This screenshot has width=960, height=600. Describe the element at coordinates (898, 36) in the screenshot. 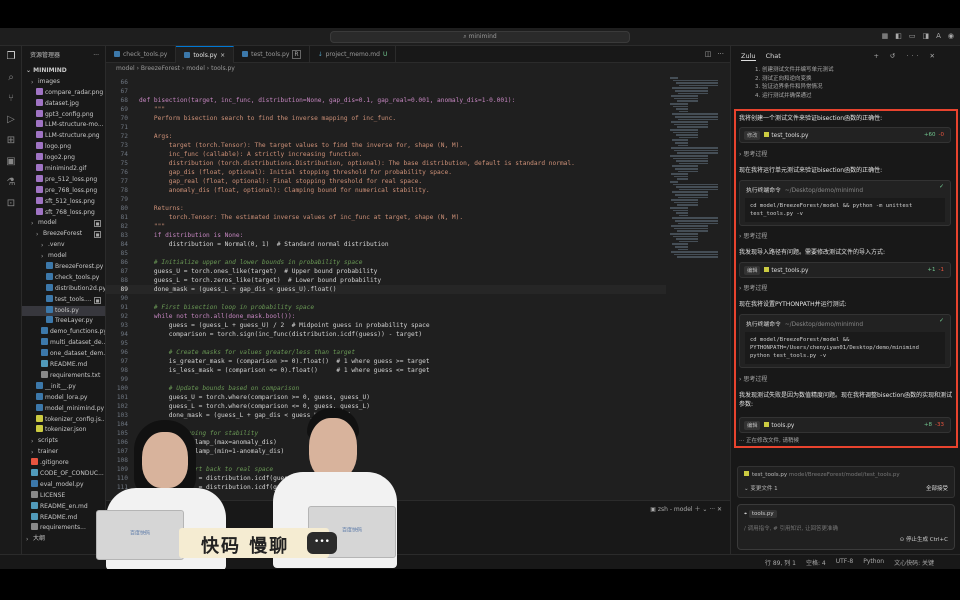

I see `sidebar-toggle-icon: ◧` at that location.